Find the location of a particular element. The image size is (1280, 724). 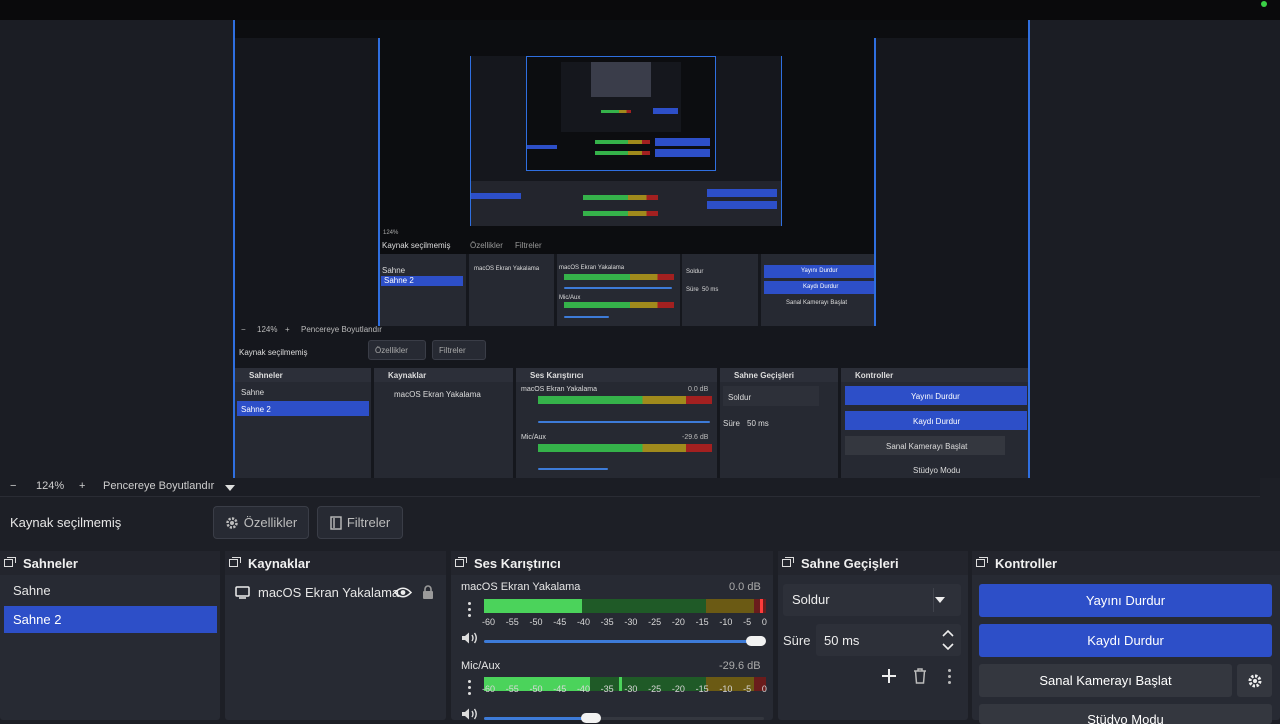

nested-preview-level2 is located at coordinates (626, 141).